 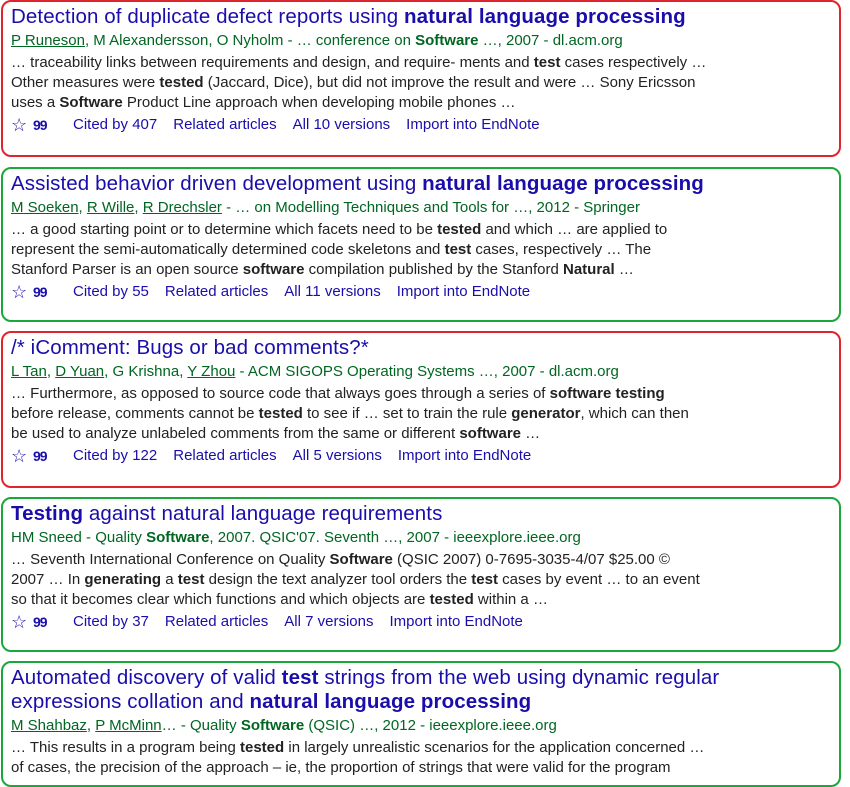 I want to click on all-versions-link: All 10 versions, so click(x=342, y=125).